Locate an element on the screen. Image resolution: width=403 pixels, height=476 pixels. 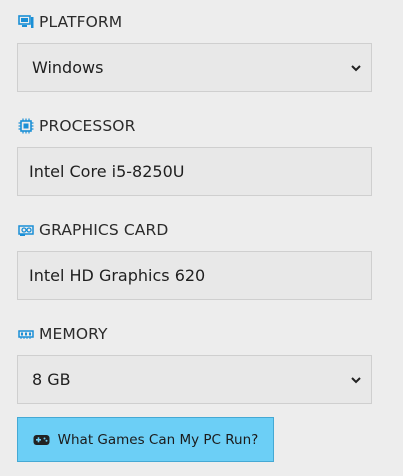
processor-label: PROCESSOR is located at coordinates (87, 126).